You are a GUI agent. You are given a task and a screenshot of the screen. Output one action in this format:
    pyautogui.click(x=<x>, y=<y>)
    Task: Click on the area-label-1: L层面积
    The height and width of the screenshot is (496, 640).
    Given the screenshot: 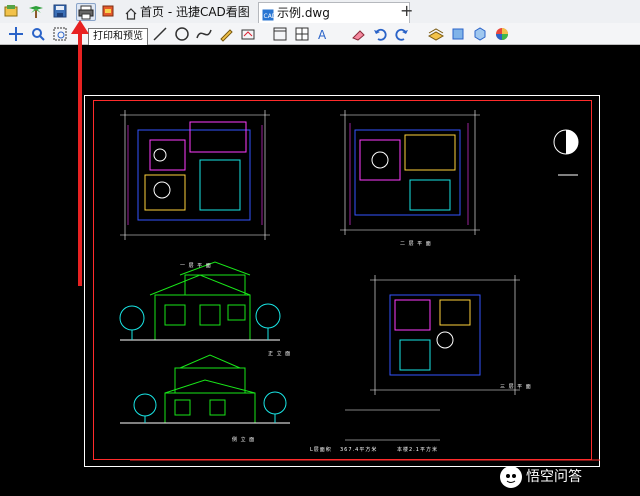 What is the action you would take?
    pyautogui.click(x=321, y=450)
    